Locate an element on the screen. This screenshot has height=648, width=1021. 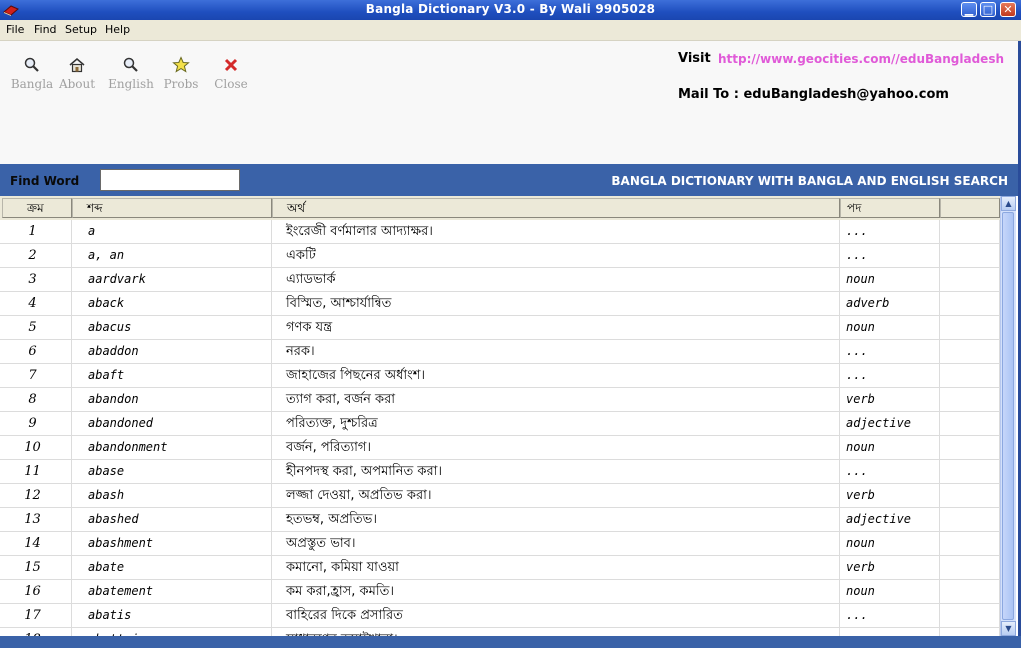
row-serial: 18 is located at coordinates (36, 632).